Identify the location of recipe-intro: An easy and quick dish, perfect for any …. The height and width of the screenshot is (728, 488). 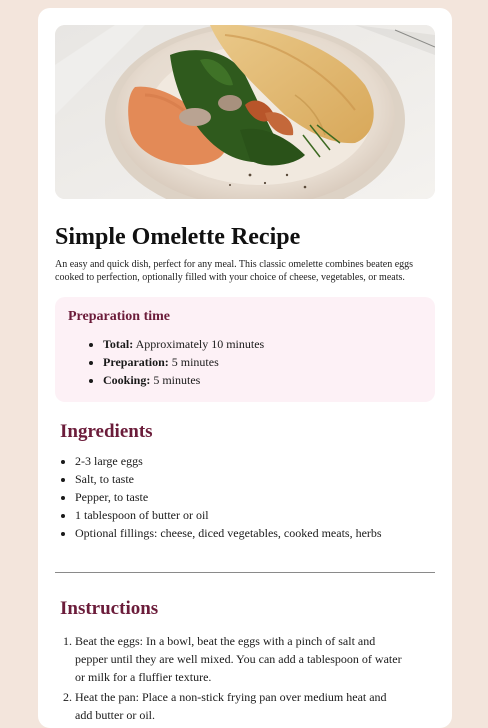
(234, 271).